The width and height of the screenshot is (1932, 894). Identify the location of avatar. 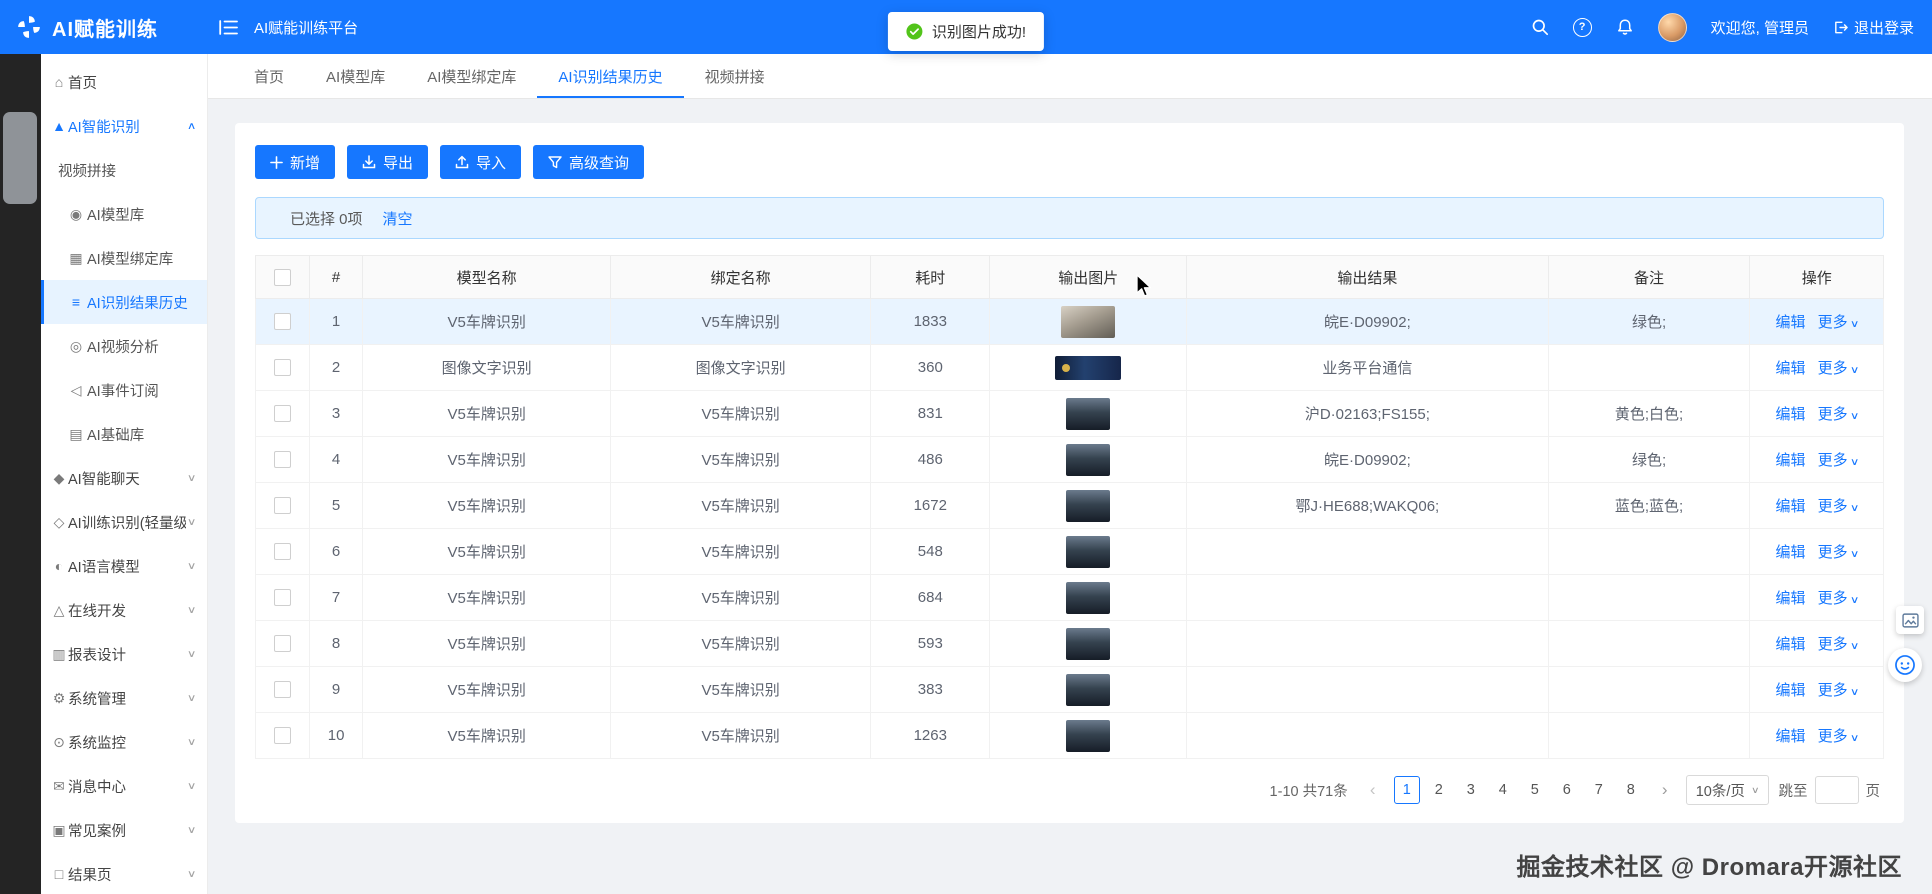
(1672, 27).